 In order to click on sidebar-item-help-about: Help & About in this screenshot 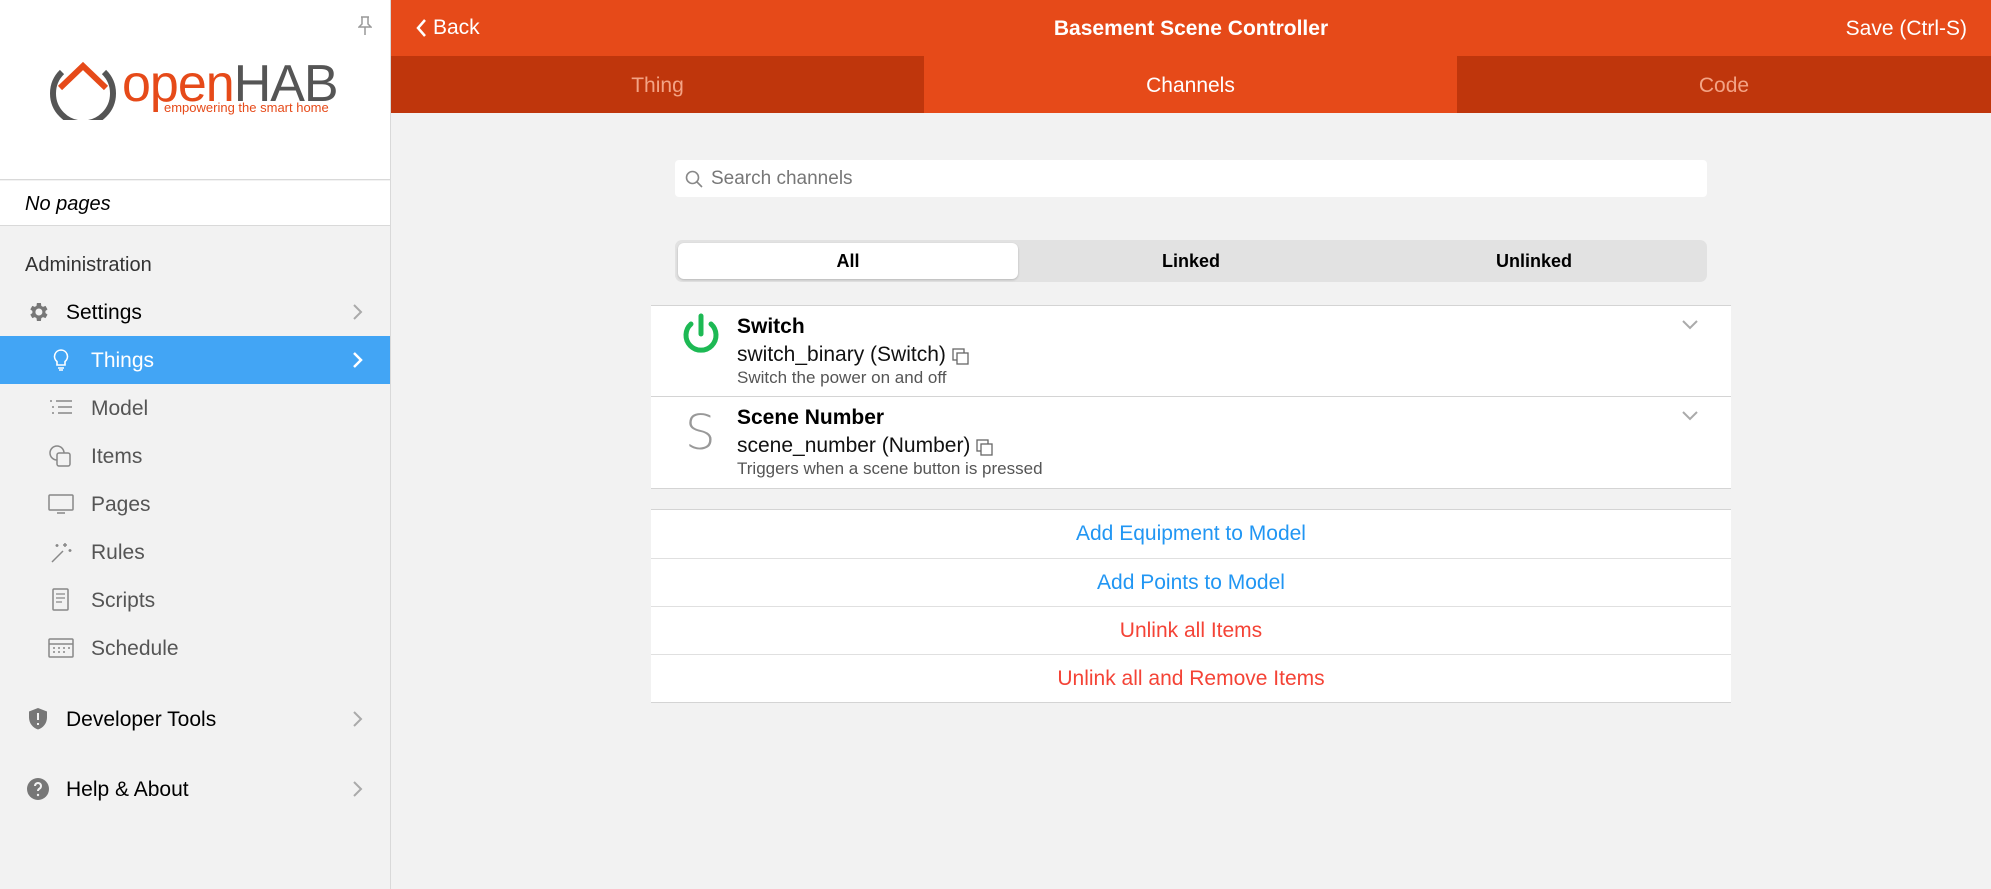, I will do `click(195, 789)`.